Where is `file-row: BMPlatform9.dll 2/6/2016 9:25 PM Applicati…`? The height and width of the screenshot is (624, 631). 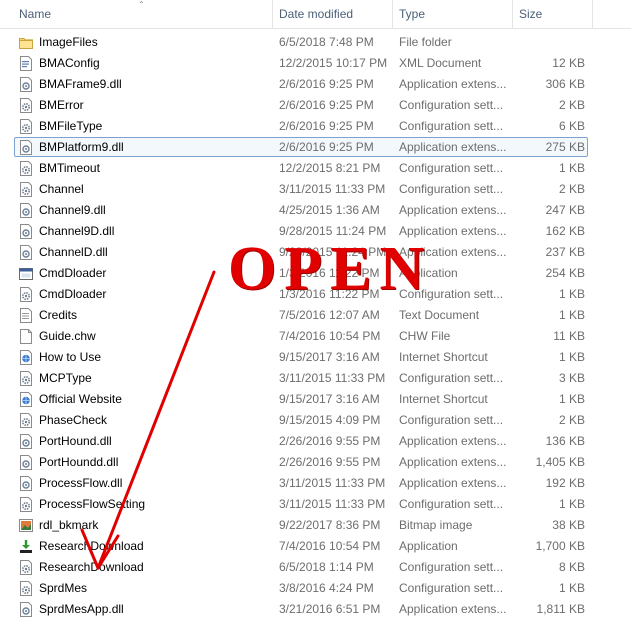 file-row: BMPlatform9.dll 2/6/2016 9:25 PM Applicati… is located at coordinates (315, 147).